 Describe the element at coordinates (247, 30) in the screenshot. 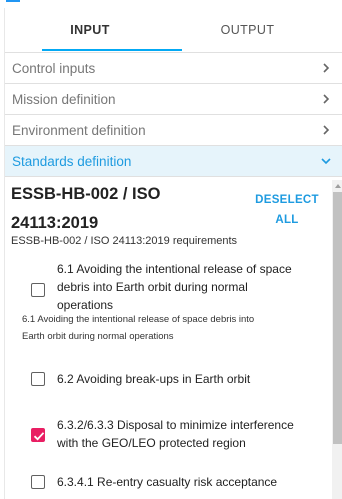

I see `tab-output: OUTPUT` at that location.